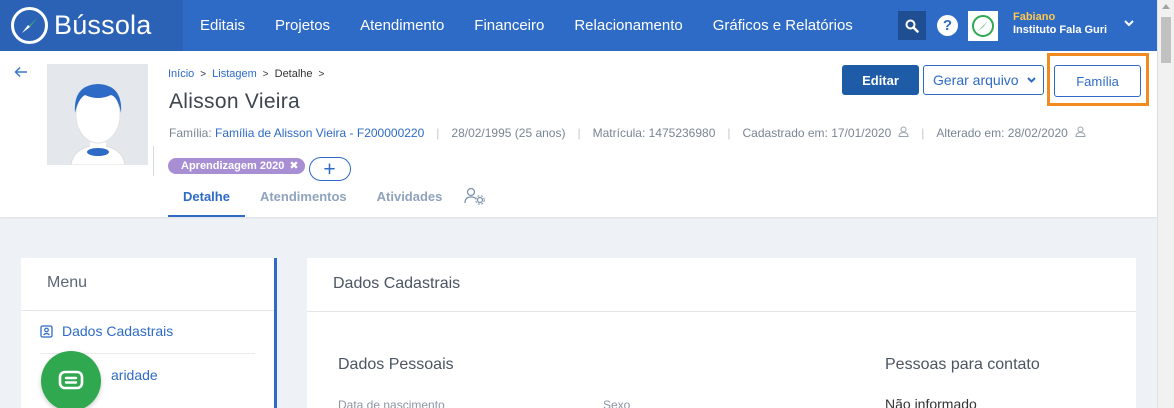 This screenshot has height=408, width=1174. I want to click on breadcrumb-listagem: Listagem, so click(234, 74).